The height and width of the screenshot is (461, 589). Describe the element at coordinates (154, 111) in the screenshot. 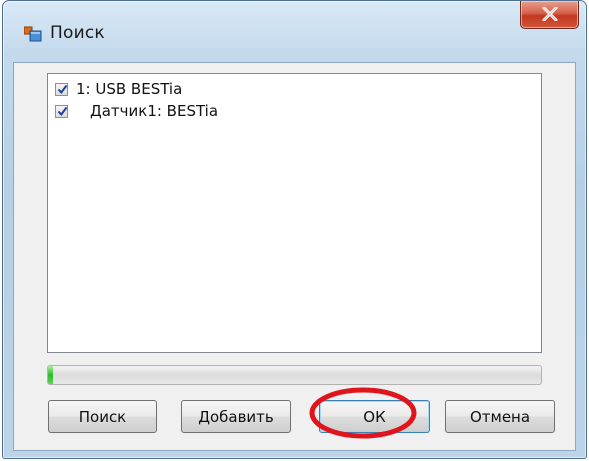

I see `list-item-label: Датчик1: BESTia` at that location.